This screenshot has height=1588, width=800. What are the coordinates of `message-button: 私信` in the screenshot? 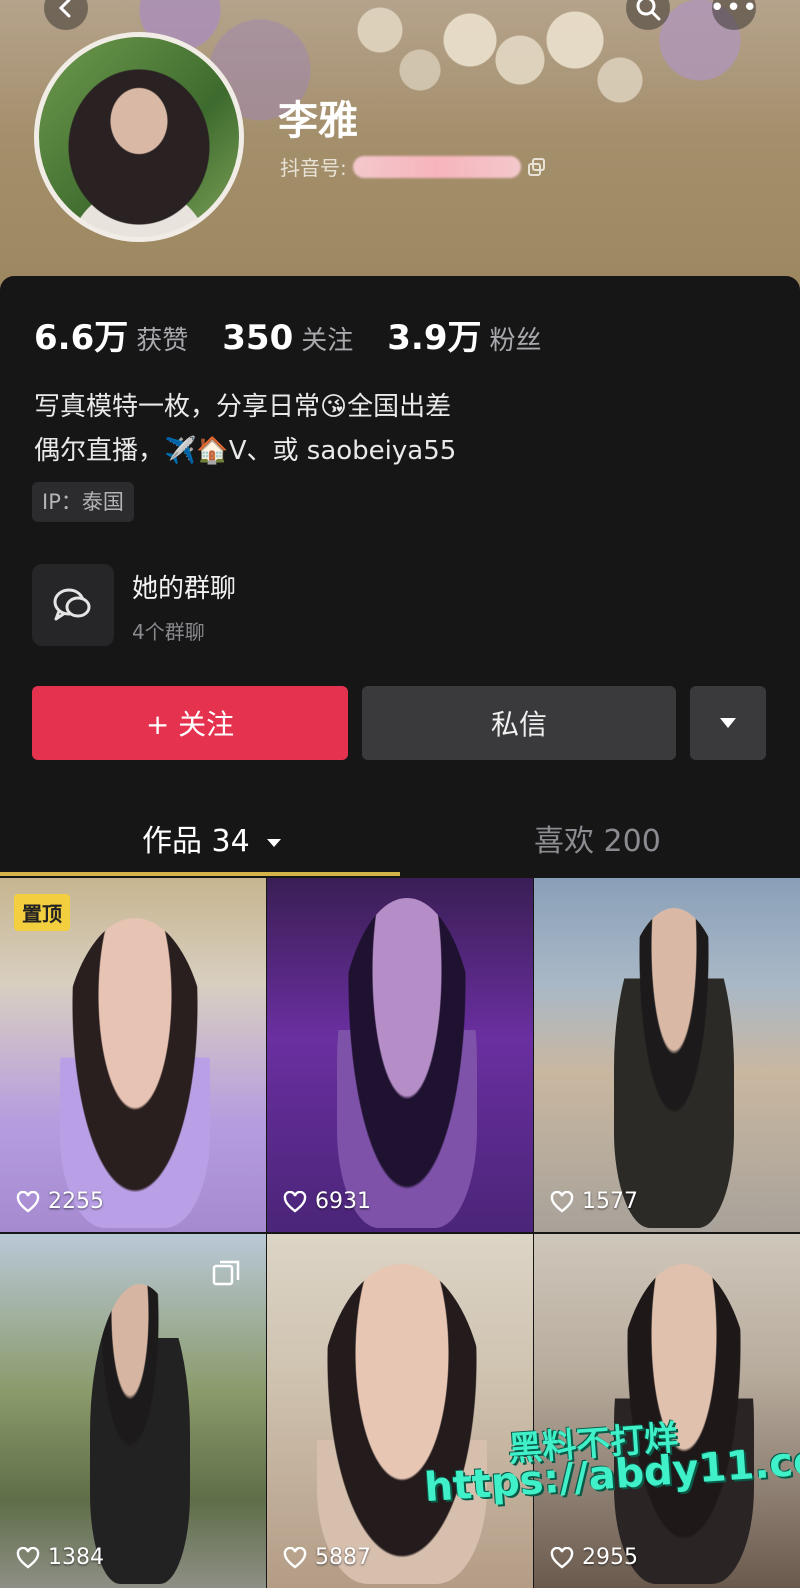 It's located at (519, 723).